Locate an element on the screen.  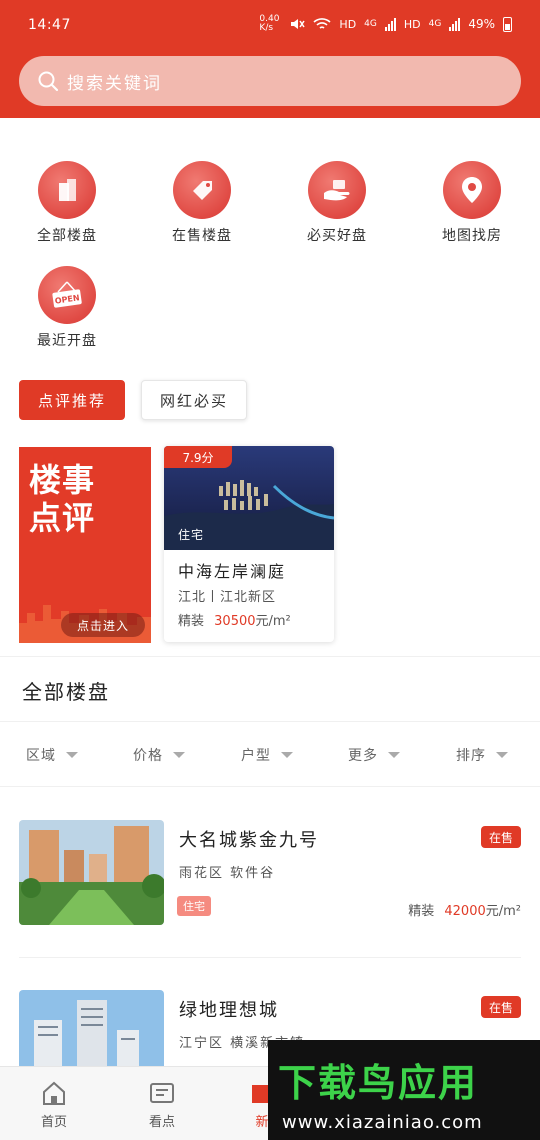
category-label: 必买好盘 is located at coordinates (337, 236).